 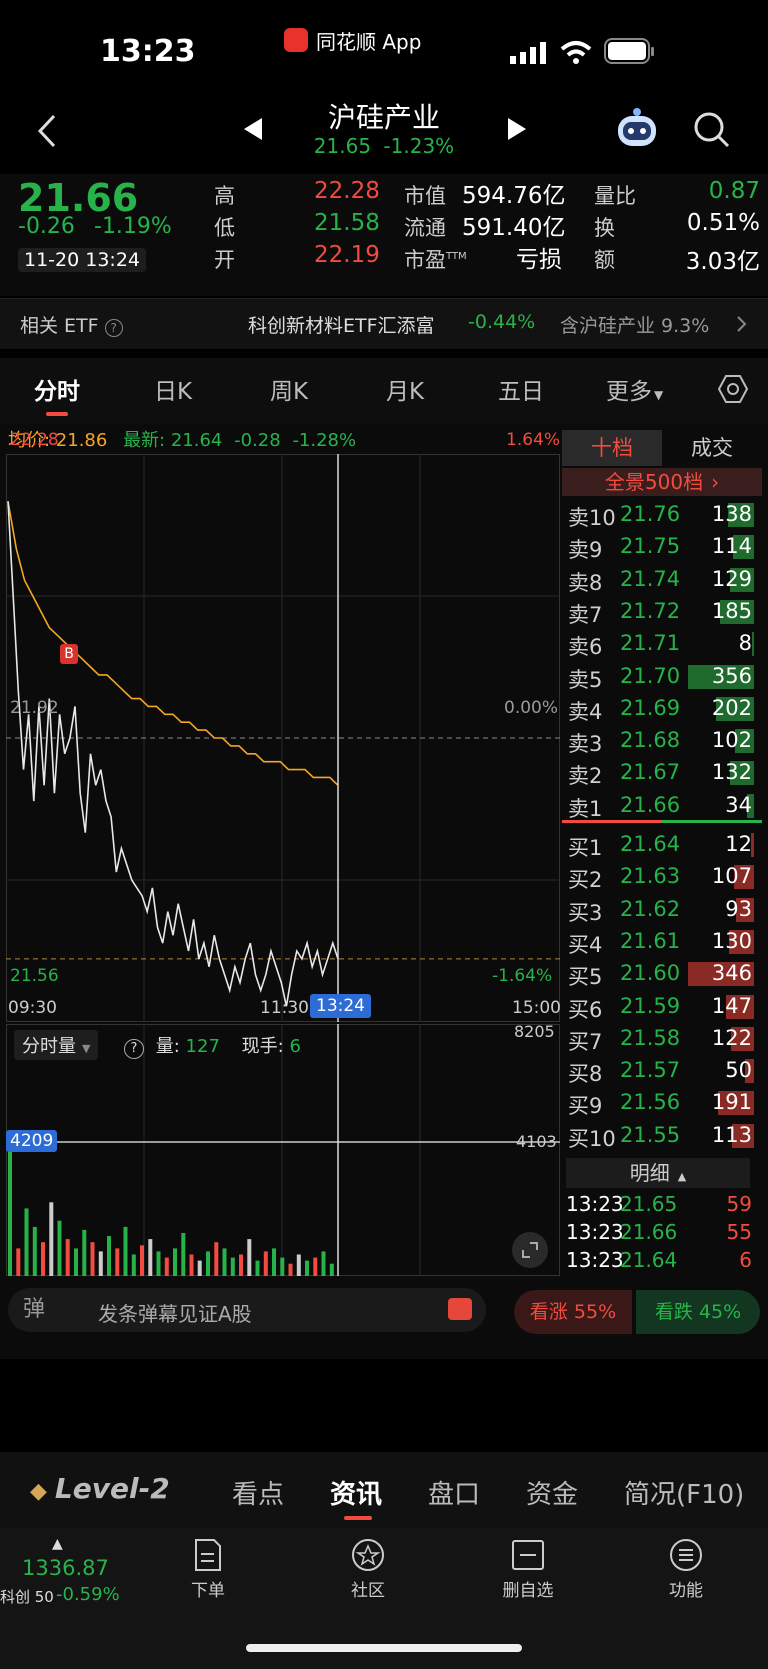 What do you see at coordinates (57, 389) in the screenshot?
I see `tab-intraday: 分时` at bounding box center [57, 389].